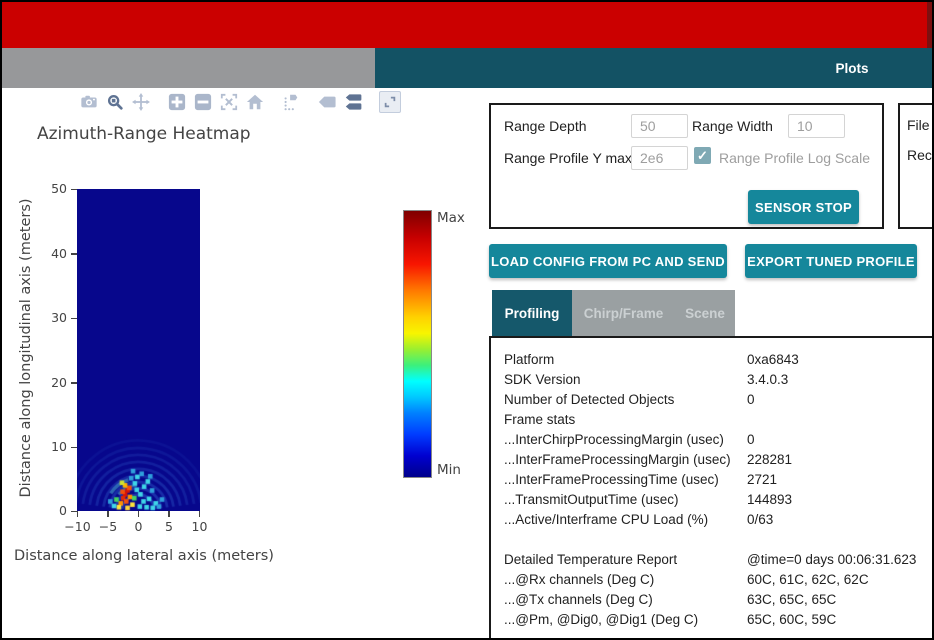 The height and width of the screenshot is (640, 934). I want to click on home-icon, so click(255, 102).